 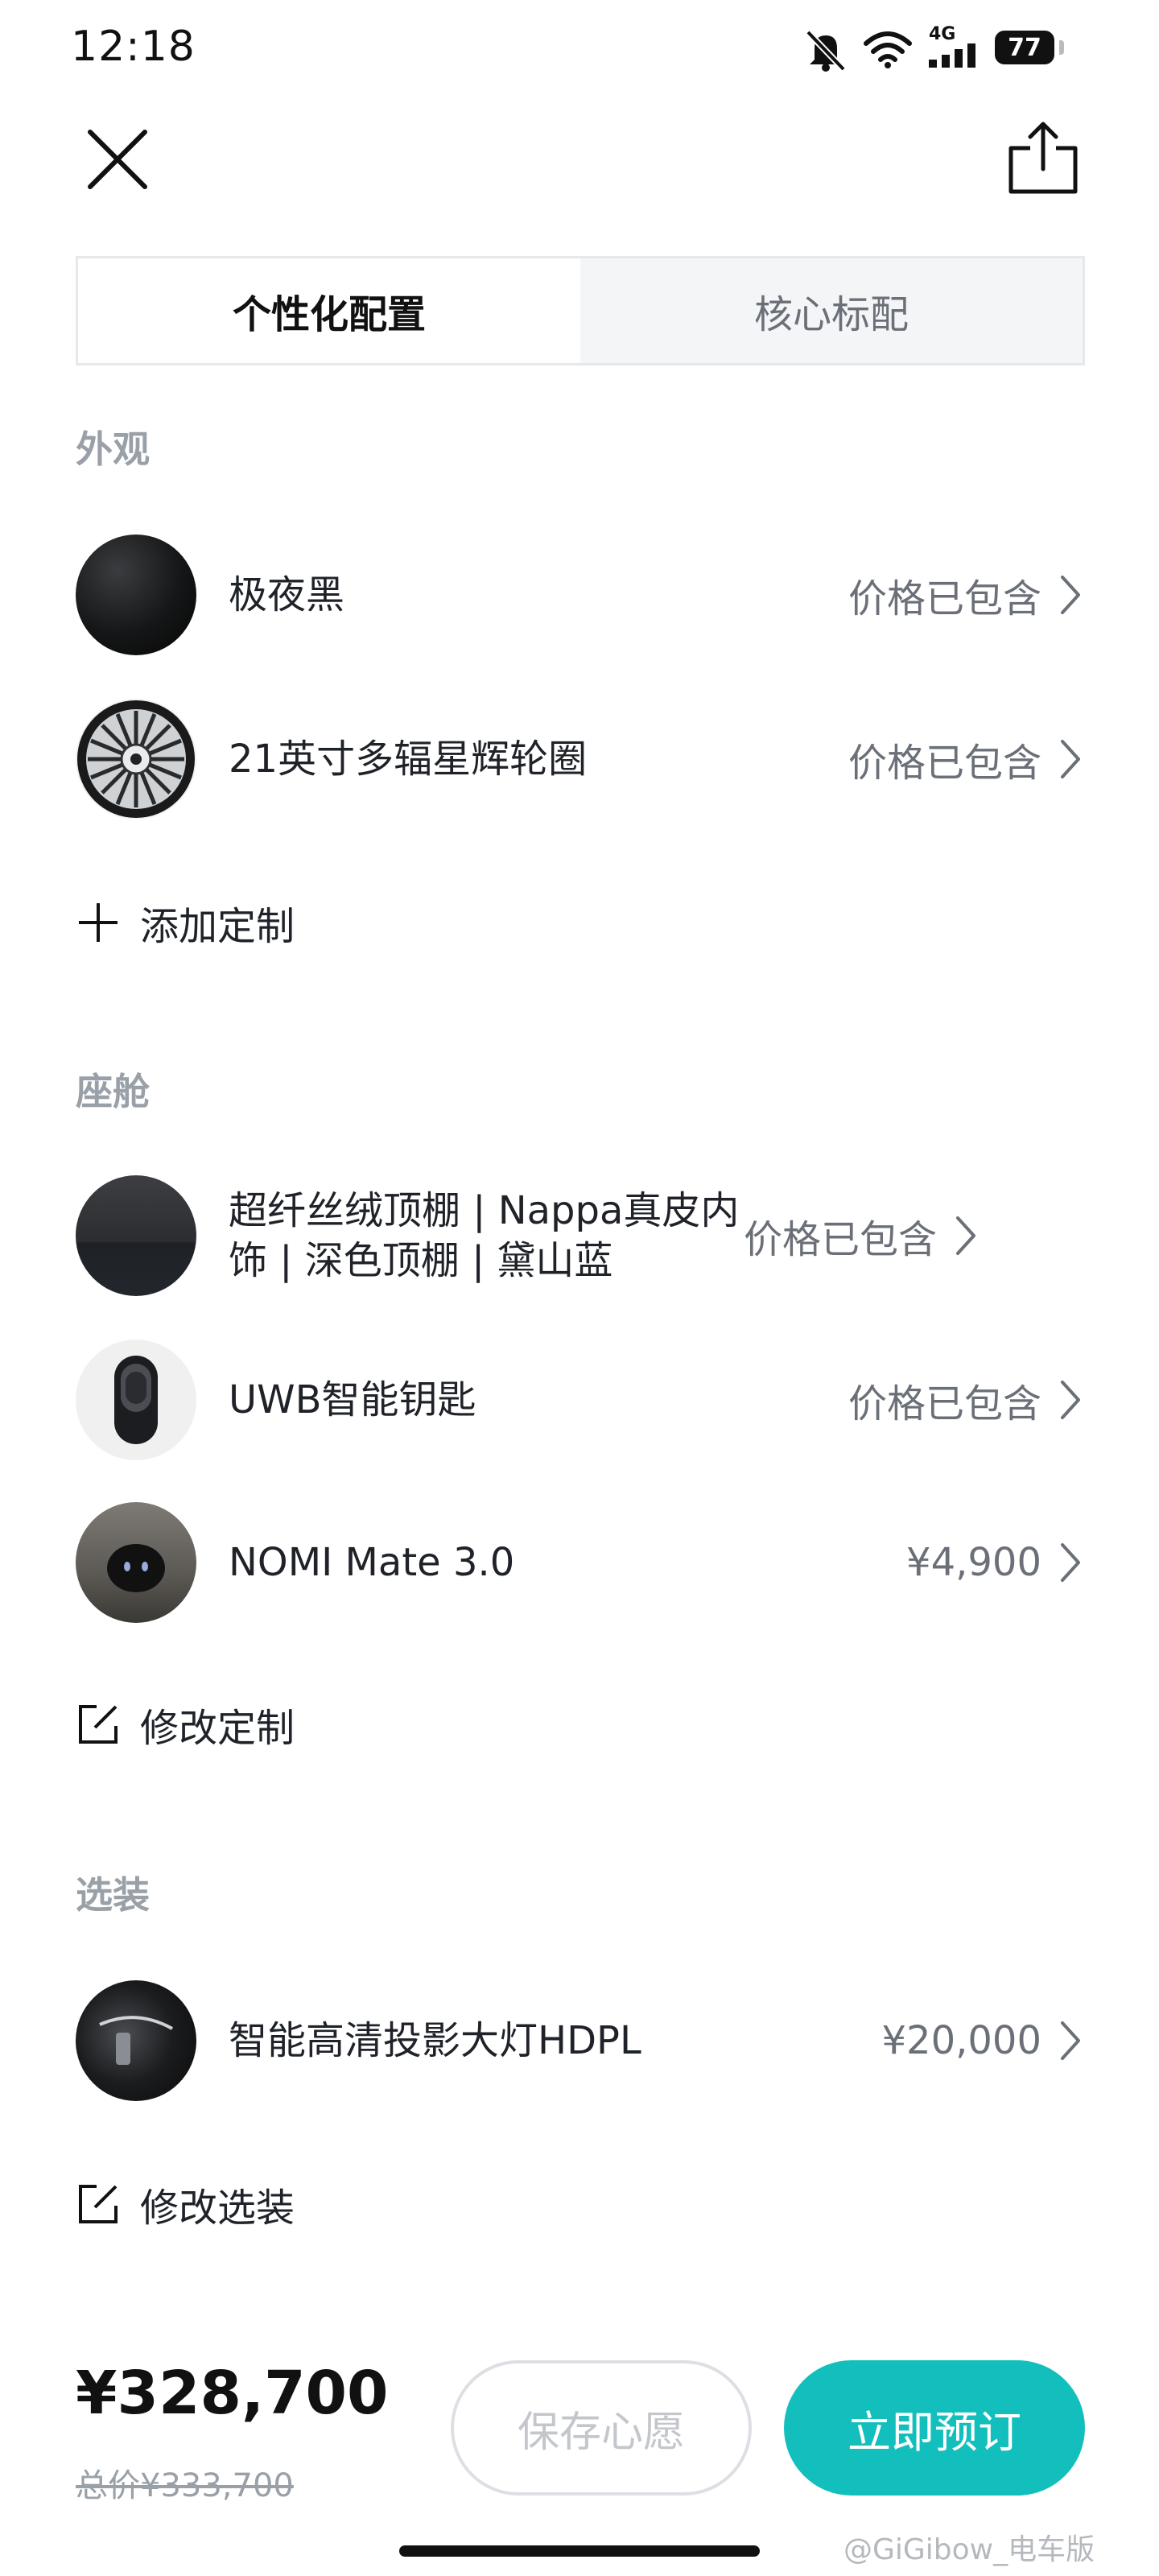 I want to click on nomi-thumbnail, so click(x=136, y=1562).